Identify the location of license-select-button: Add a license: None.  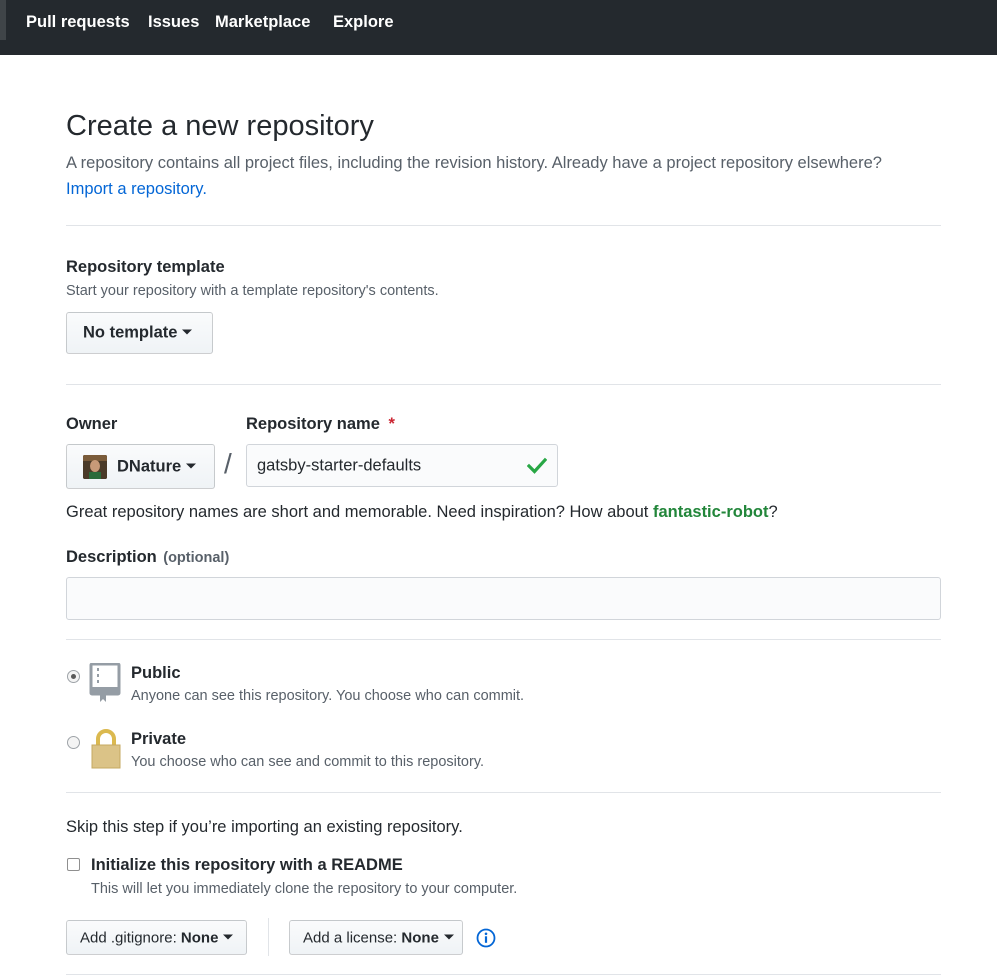
(376, 937).